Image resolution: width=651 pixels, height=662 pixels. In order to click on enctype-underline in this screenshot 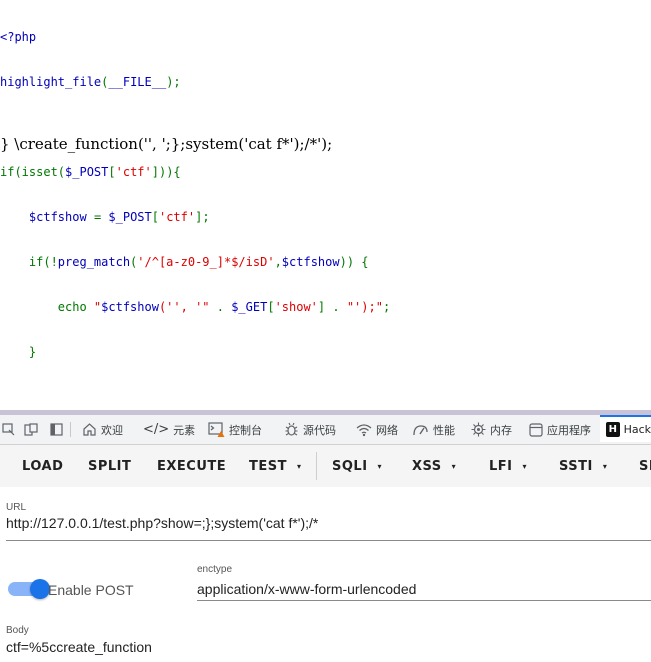, I will do `click(424, 600)`.